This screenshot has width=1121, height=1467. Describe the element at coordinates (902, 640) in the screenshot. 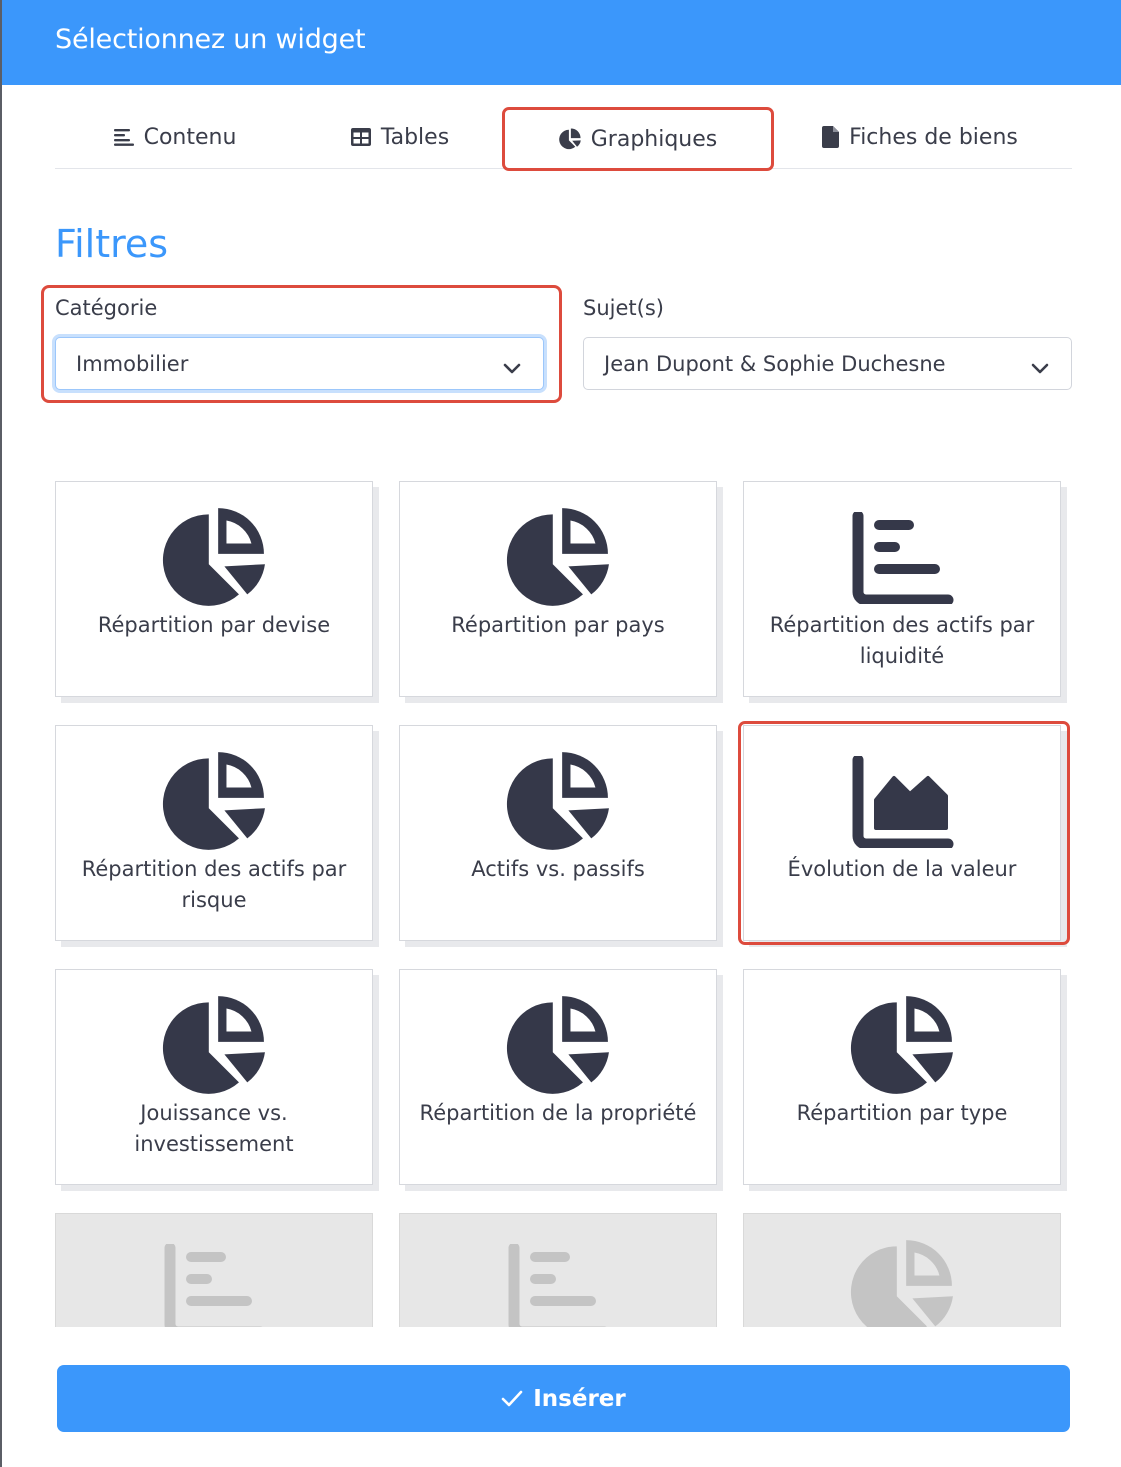

I see `widget-label: Répartition des actifs par liquidité` at that location.